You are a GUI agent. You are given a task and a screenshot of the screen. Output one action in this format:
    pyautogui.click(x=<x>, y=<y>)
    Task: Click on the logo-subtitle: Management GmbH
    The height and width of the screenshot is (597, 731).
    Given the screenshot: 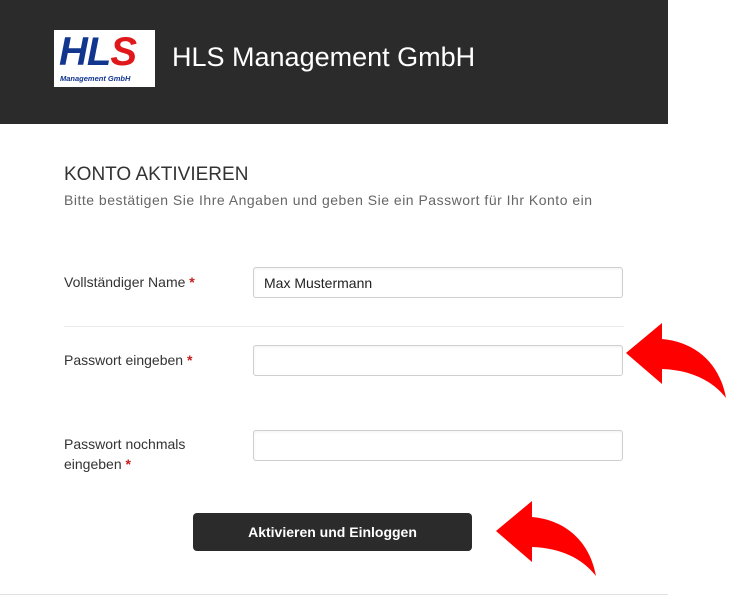 What is the action you would take?
    pyautogui.click(x=95, y=78)
    